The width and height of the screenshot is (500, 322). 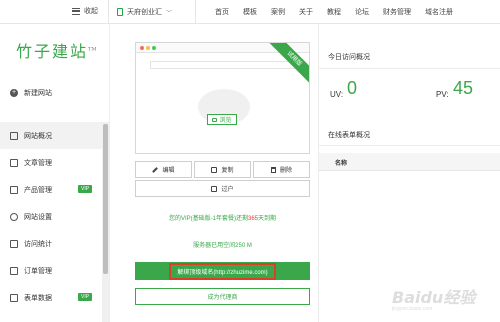 I want to click on nav-cases: 案例, so click(x=278, y=12).